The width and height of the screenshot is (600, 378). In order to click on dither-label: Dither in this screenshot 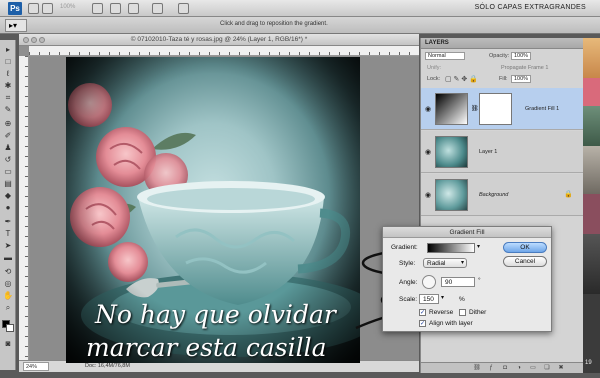, I will do `click(478, 312)`.